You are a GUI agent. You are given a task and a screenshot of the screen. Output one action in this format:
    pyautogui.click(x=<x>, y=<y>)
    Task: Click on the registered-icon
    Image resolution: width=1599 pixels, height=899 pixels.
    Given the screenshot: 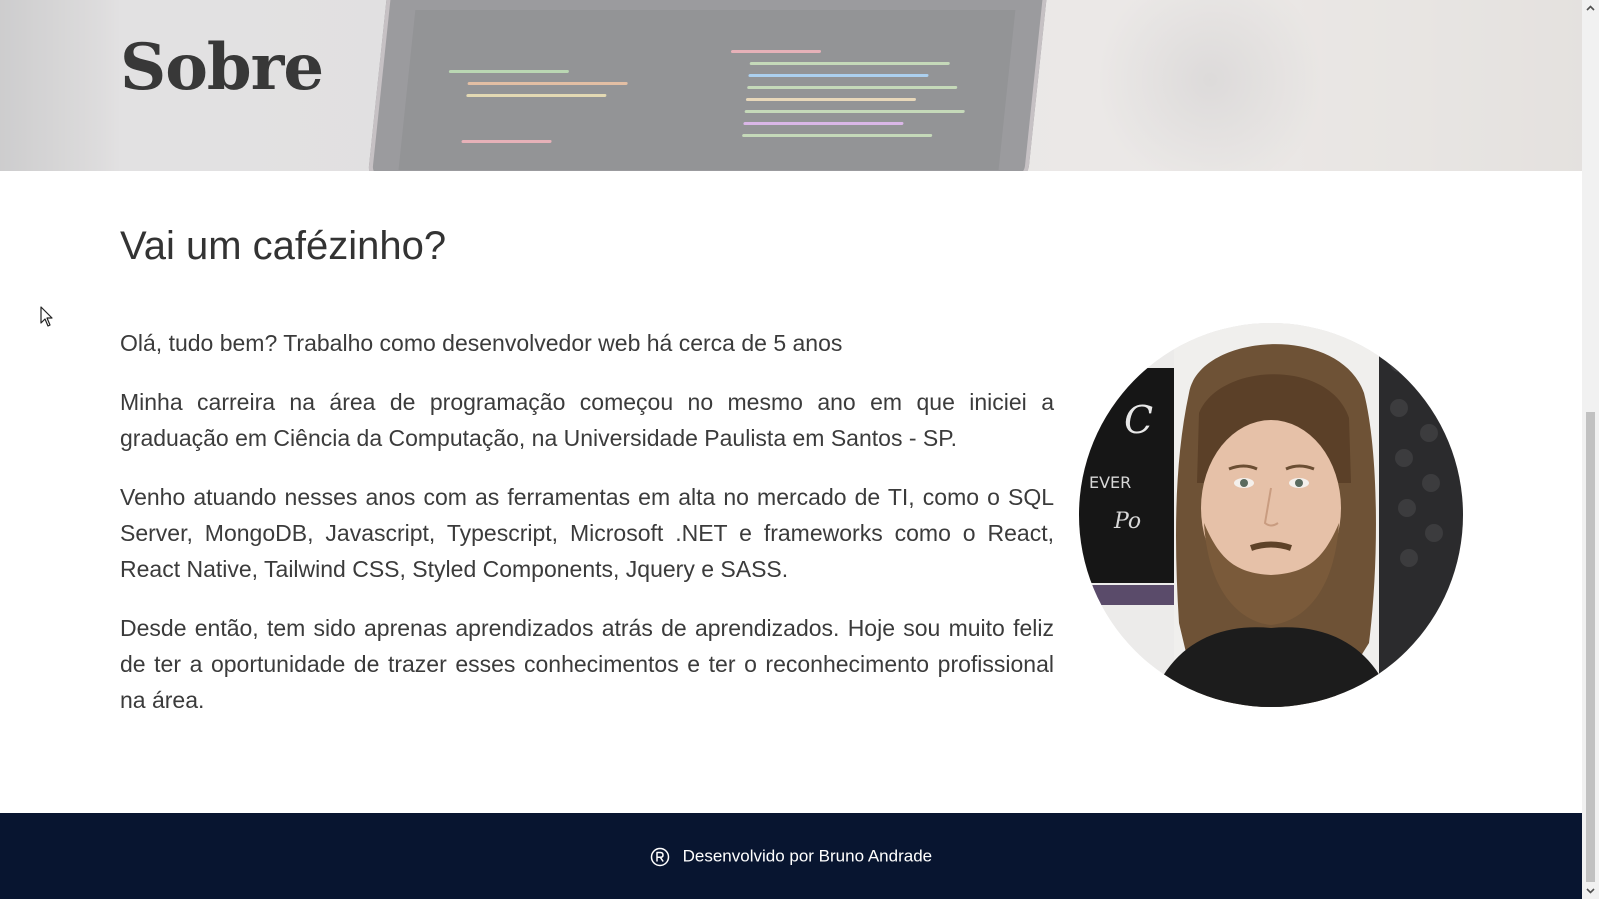 What is the action you would take?
    pyautogui.click(x=660, y=856)
    